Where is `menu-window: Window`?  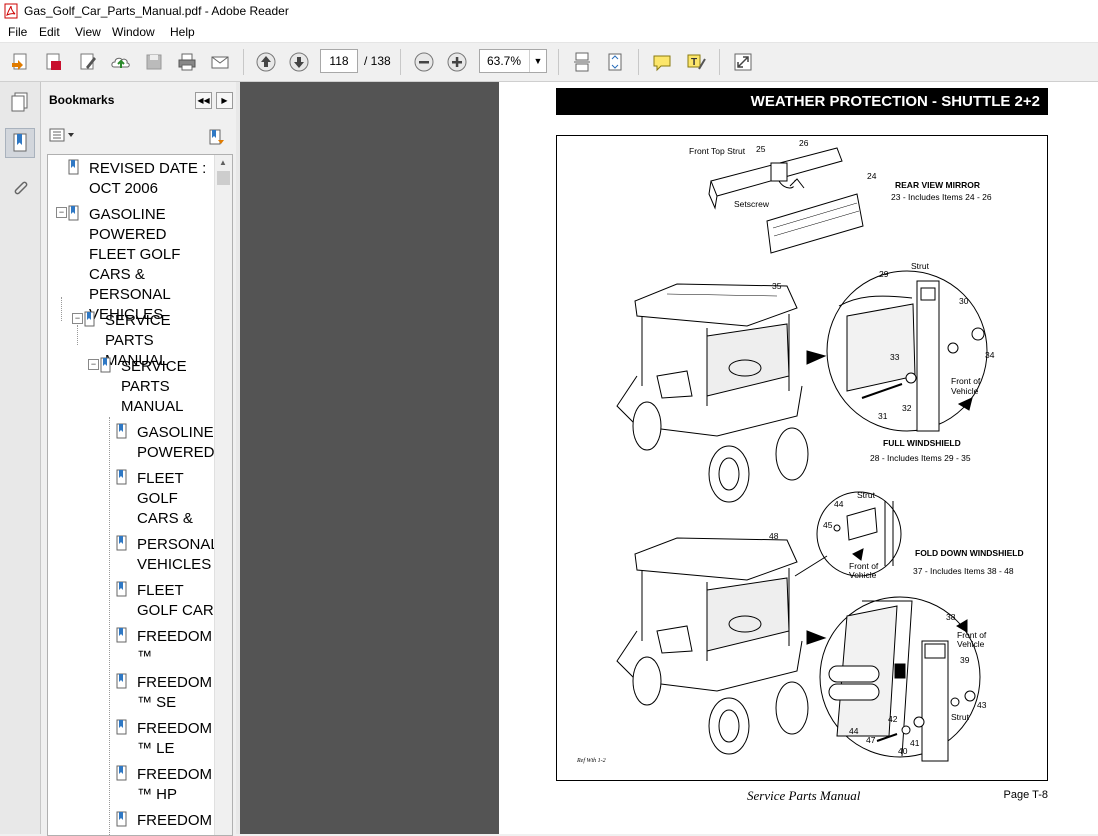
menu-window: Window is located at coordinates (133, 32).